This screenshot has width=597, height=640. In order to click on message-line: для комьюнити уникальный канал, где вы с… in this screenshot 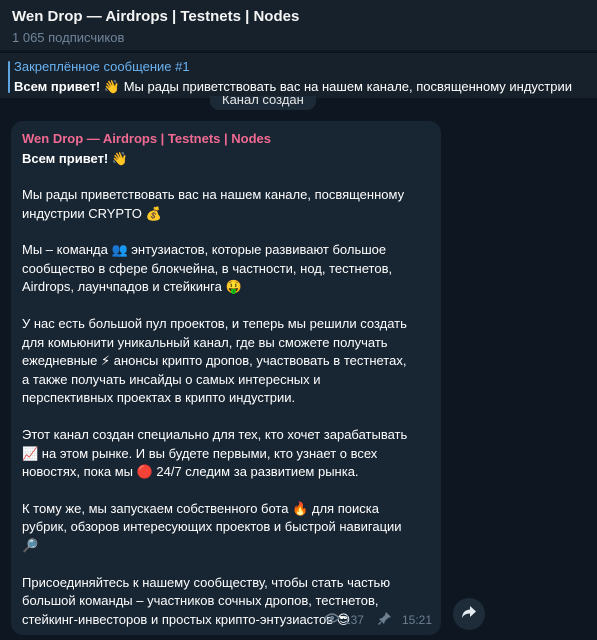, I will do `click(205, 342)`.